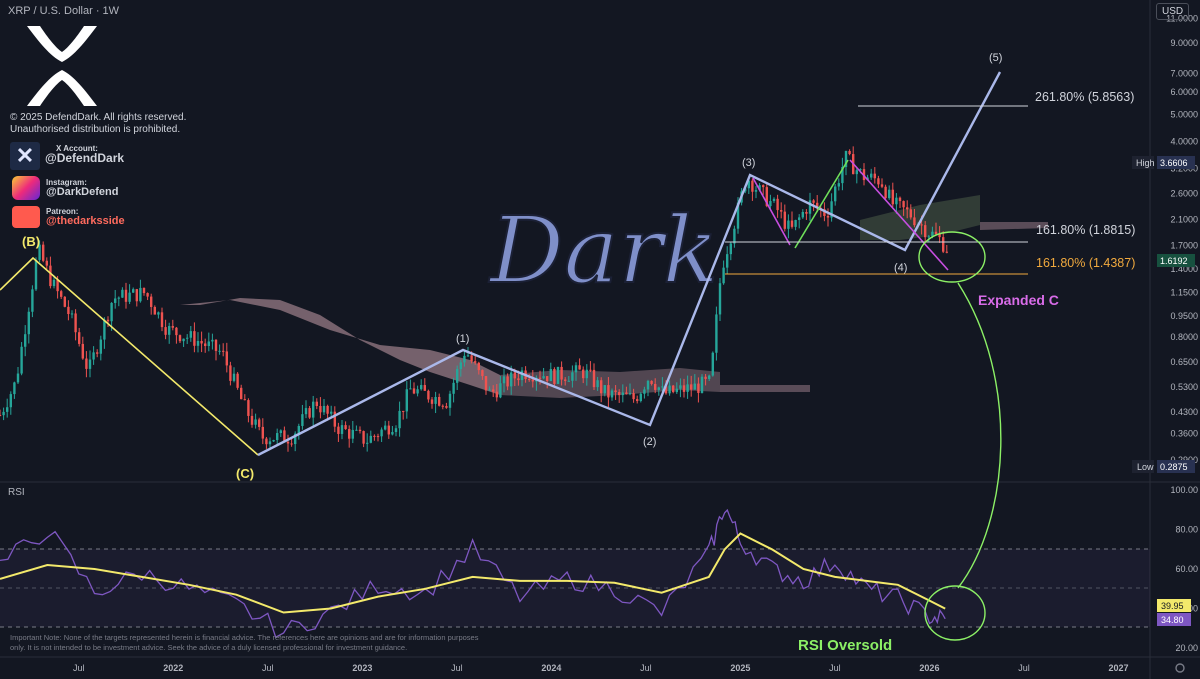  What do you see at coordinates (1184, 245) in the screenshot?
I see `price-tick-label: 1.7000` at bounding box center [1184, 245].